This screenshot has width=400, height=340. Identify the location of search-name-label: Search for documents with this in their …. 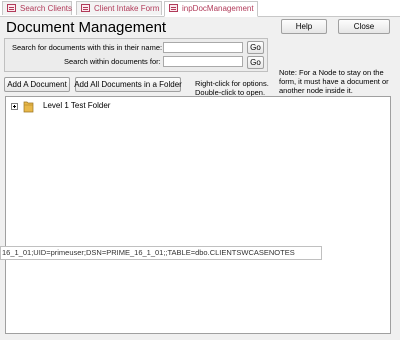
(87, 47).